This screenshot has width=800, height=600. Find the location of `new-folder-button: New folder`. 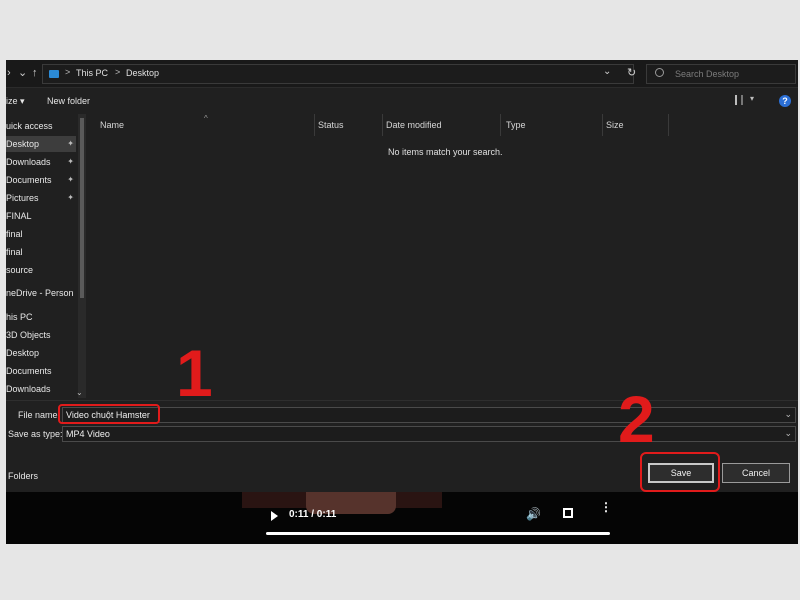

new-folder-button: New folder is located at coordinates (68, 101).